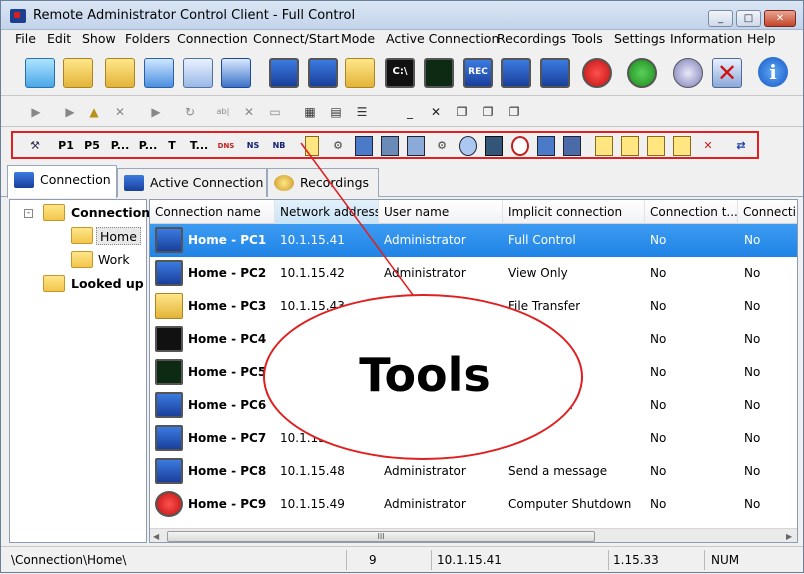 Image resolution: width=804 pixels, height=574 pixels. I want to click on callout-text: Tools, so click(425, 375).